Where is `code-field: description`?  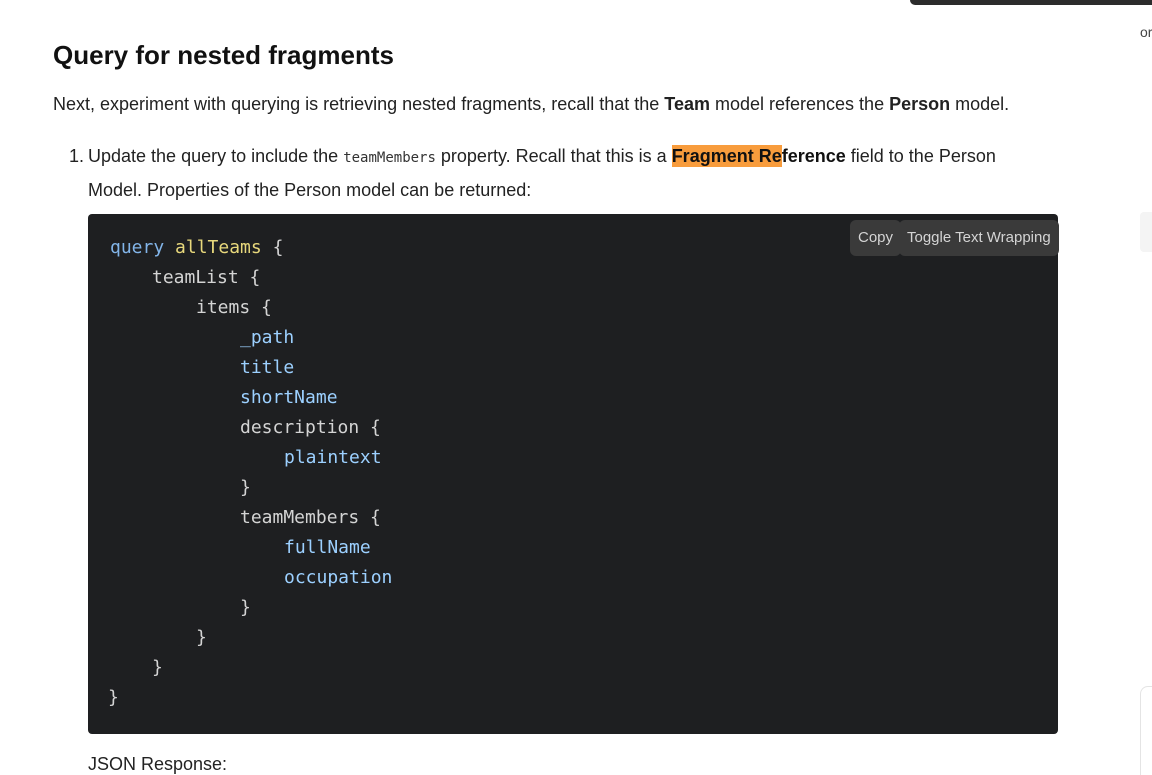
code-field: description is located at coordinates (300, 427).